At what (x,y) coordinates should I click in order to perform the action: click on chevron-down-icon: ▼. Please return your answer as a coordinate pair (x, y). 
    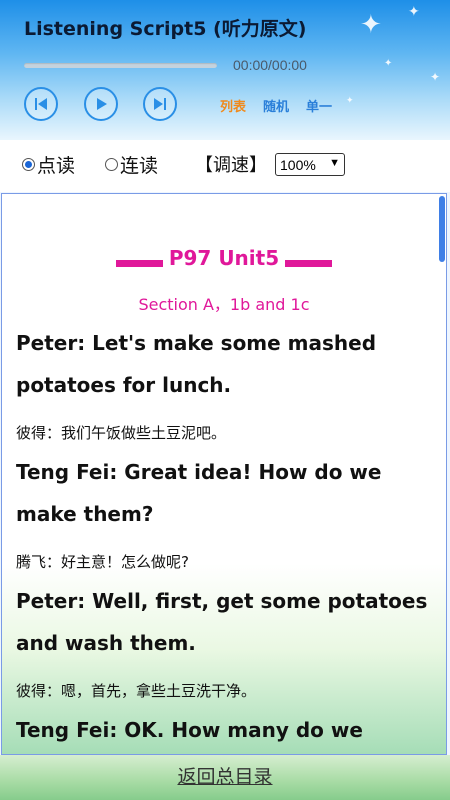
    Looking at the image, I should click on (334, 163).